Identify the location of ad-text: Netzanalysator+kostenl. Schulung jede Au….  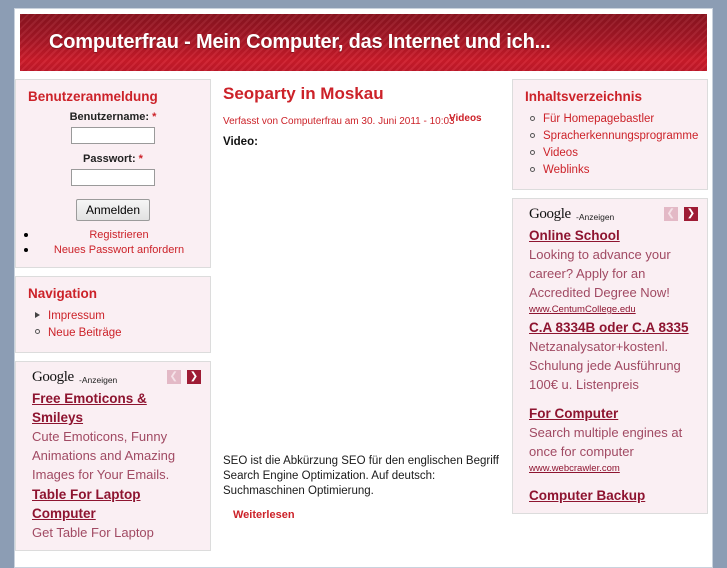
(605, 365).